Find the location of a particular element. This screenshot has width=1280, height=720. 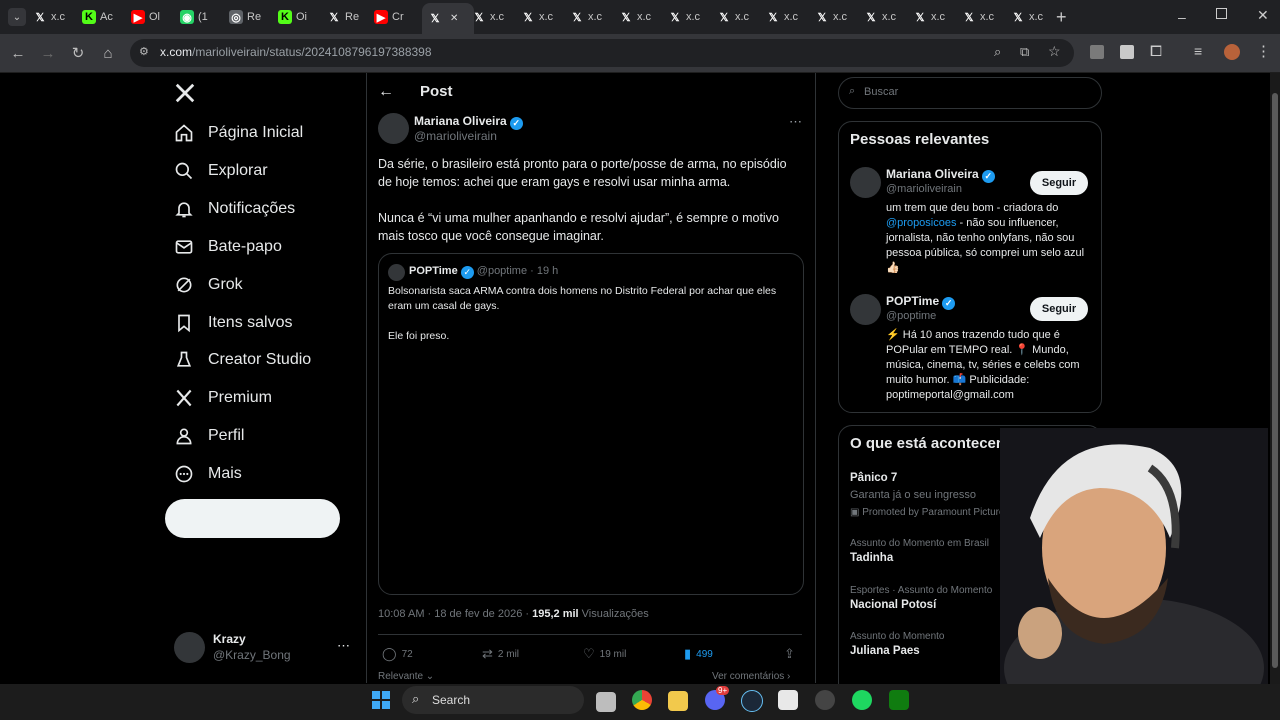

sidebar-item-notificações: Notificações is located at coordinates (234, 209).